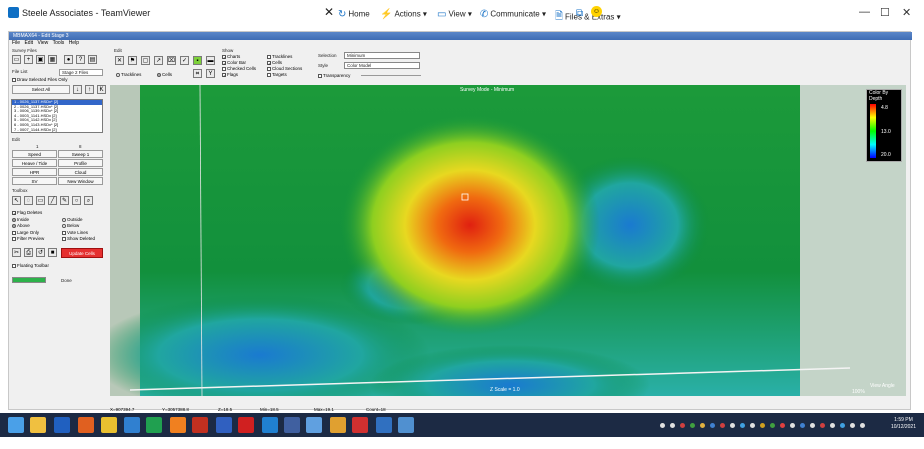 This screenshot has width=924, height=449. I want to click on show-checked-cells-checkbox: Checked Cells, so click(239, 68).